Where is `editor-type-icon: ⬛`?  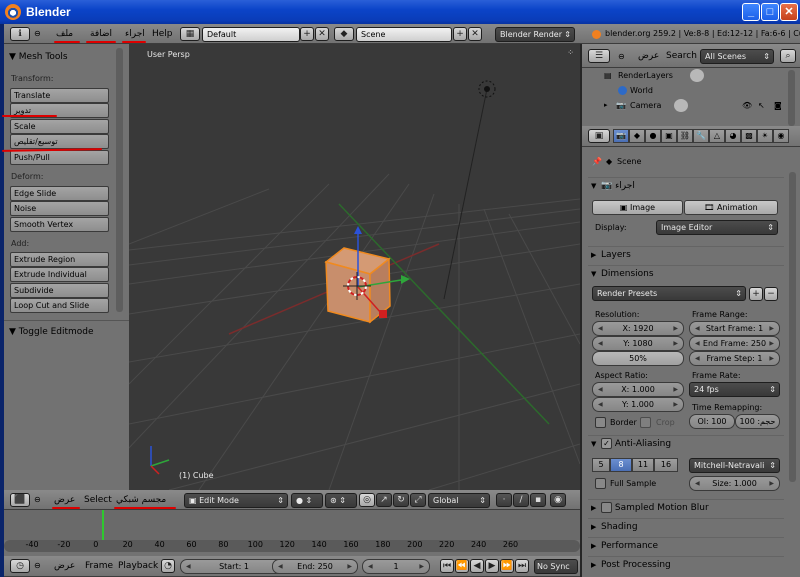 editor-type-icon: ⬛ is located at coordinates (20, 500).